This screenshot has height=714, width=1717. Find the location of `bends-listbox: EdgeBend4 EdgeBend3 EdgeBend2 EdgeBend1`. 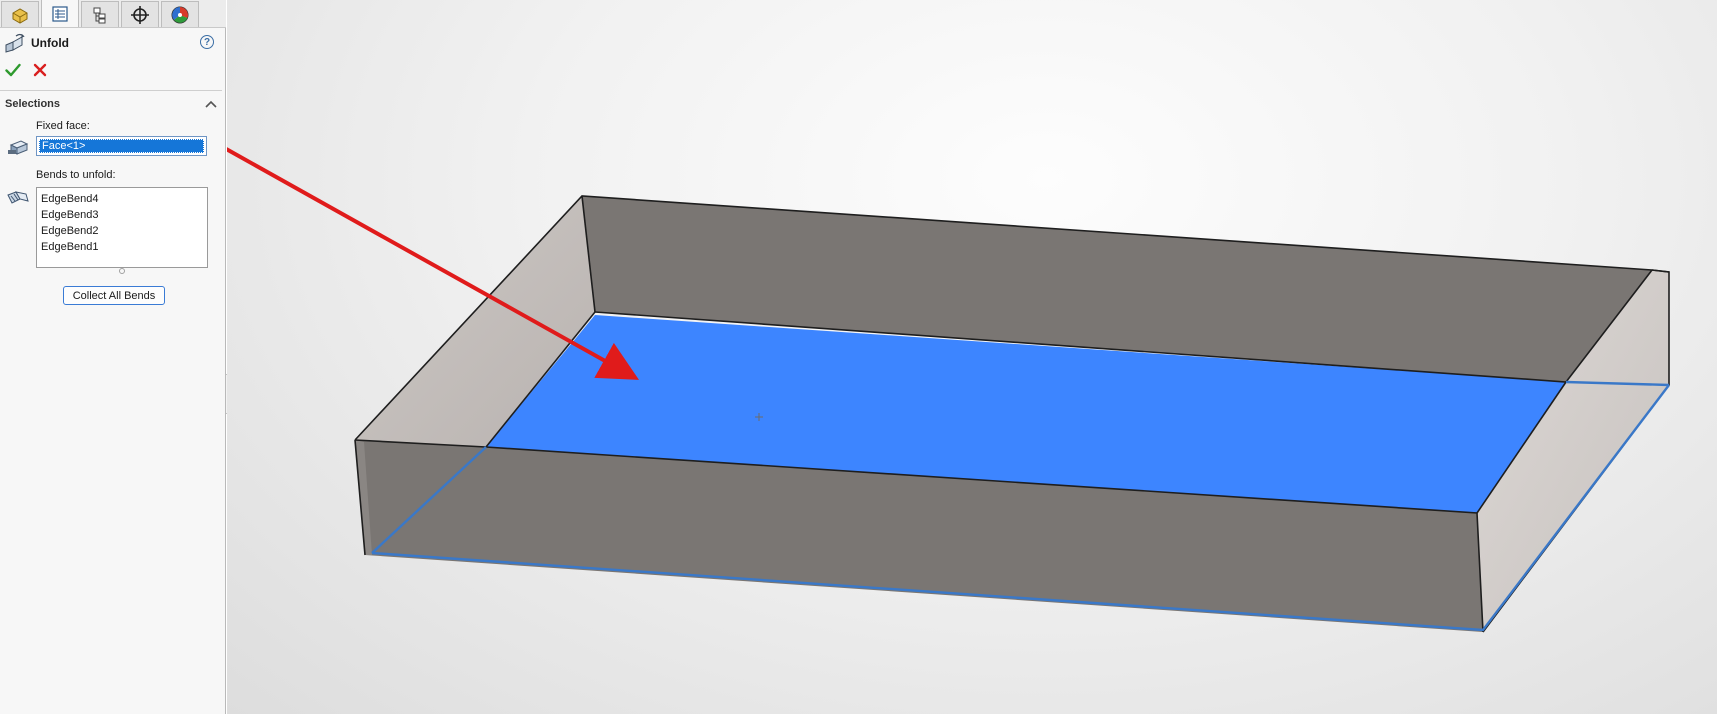

bends-listbox: EdgeBend4 EdgeBend3 EdgeBend2 EdgeBend1 is located at coordinates (122, 227).